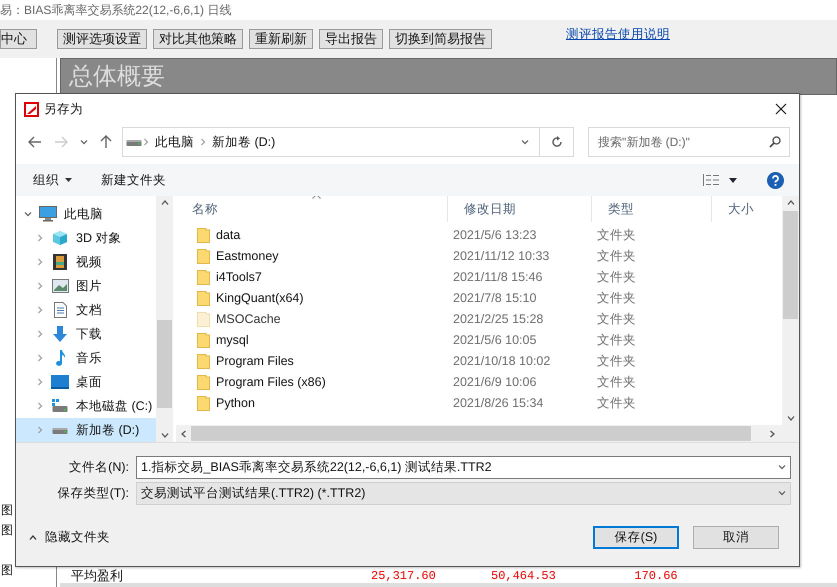 This screenshot has height=587, width=837. What do you see at coordinates (228, 235) in the screenshot?
I see `file-name: data` at bounding box center [228, 235].